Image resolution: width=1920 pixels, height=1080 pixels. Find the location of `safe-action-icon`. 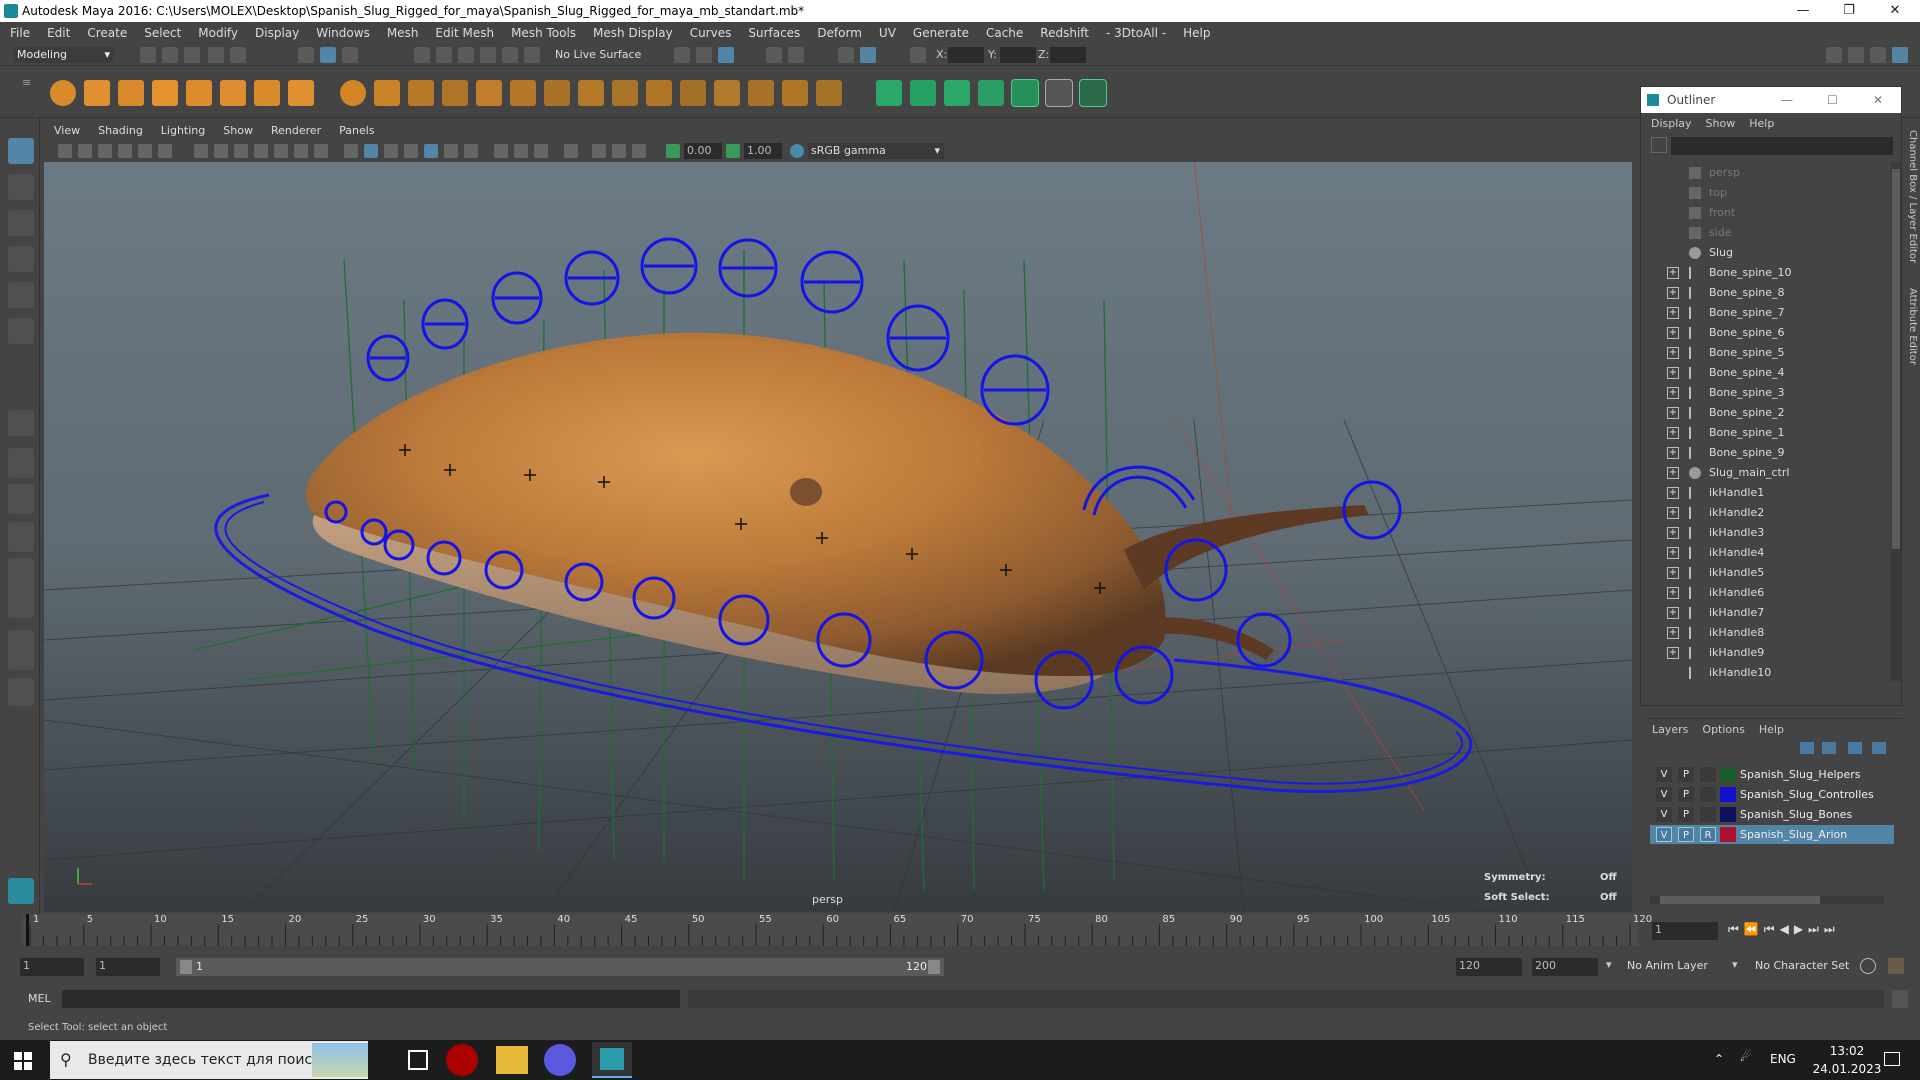

safe-action-icon is located at coordinates (301, 151).